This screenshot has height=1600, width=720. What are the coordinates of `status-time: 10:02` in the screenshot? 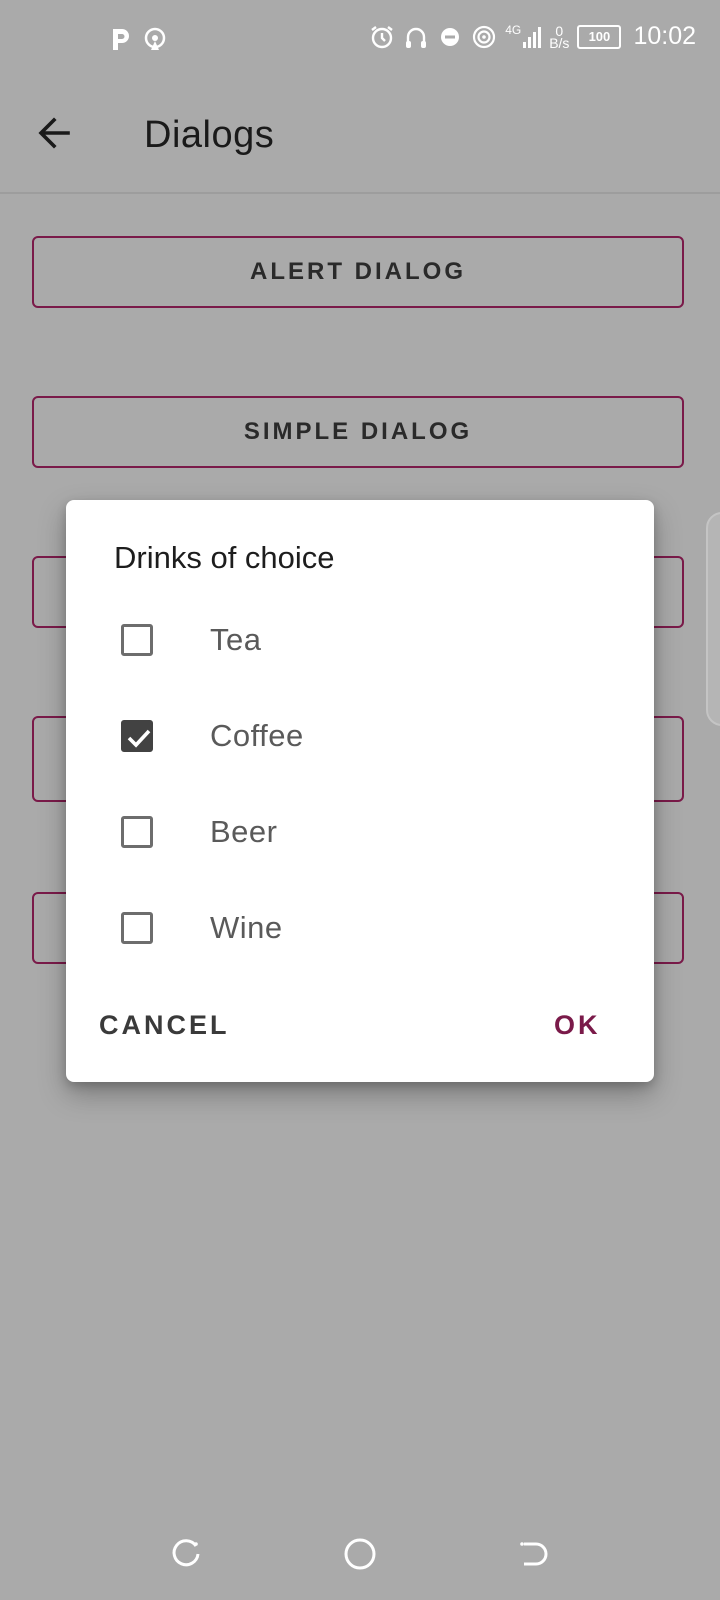 It's located at (664, 36).